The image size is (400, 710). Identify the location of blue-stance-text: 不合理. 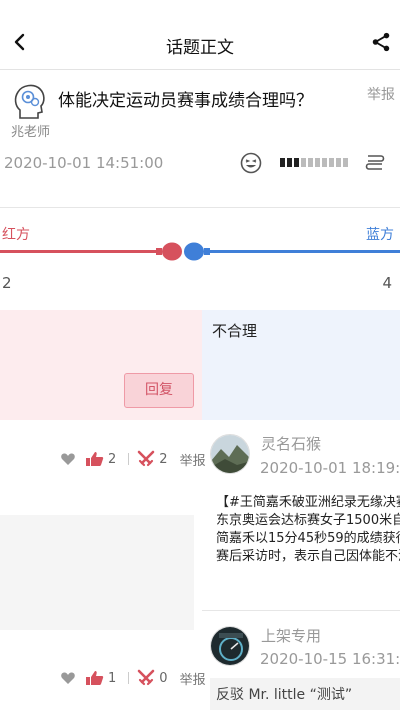
(235, 331).